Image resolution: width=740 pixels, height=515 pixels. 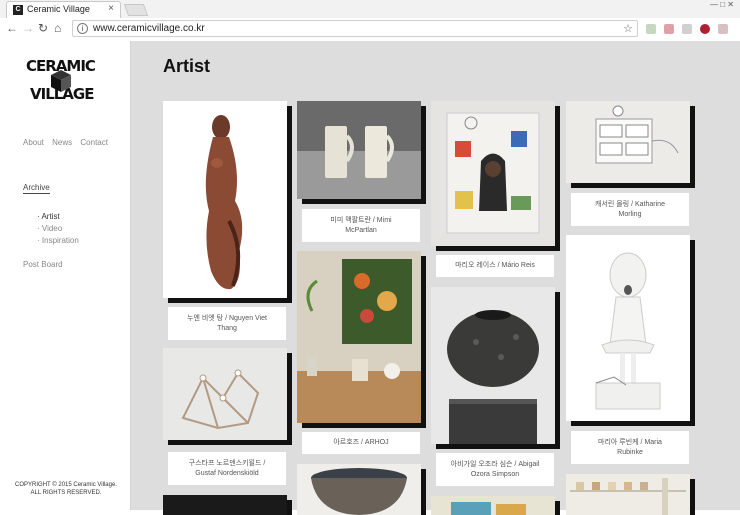 I want to click on nav-video: Video, so click(x=58, y=229).